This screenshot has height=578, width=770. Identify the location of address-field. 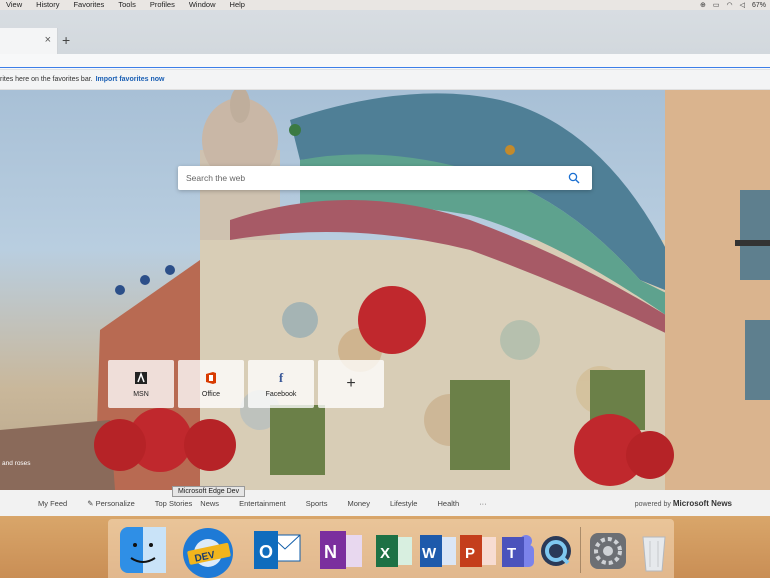
(385, 62).